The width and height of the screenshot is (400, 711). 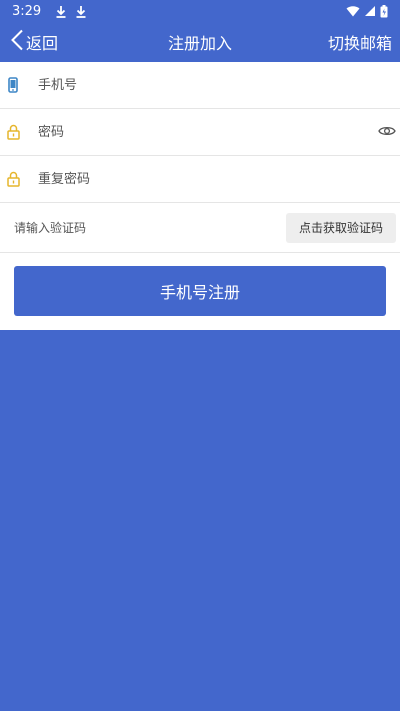 I want to click on chevron-left-icon, so click(x=17, y=42).